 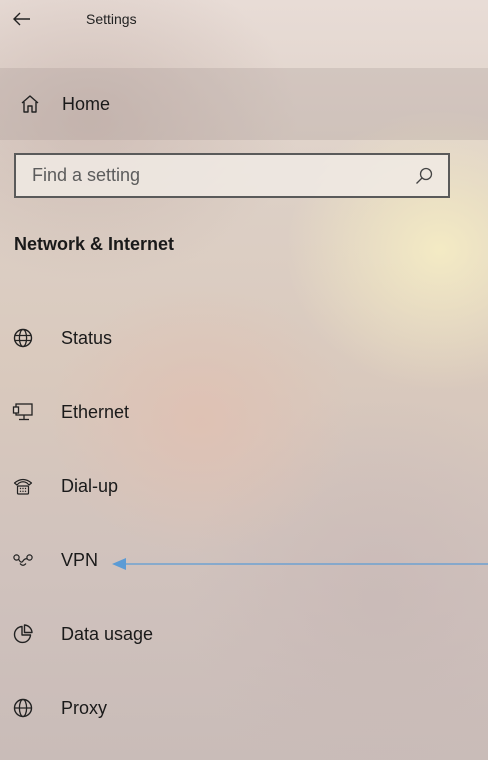 I want to click on nav-item-label: Dial-up, so click(x=90, y=485).